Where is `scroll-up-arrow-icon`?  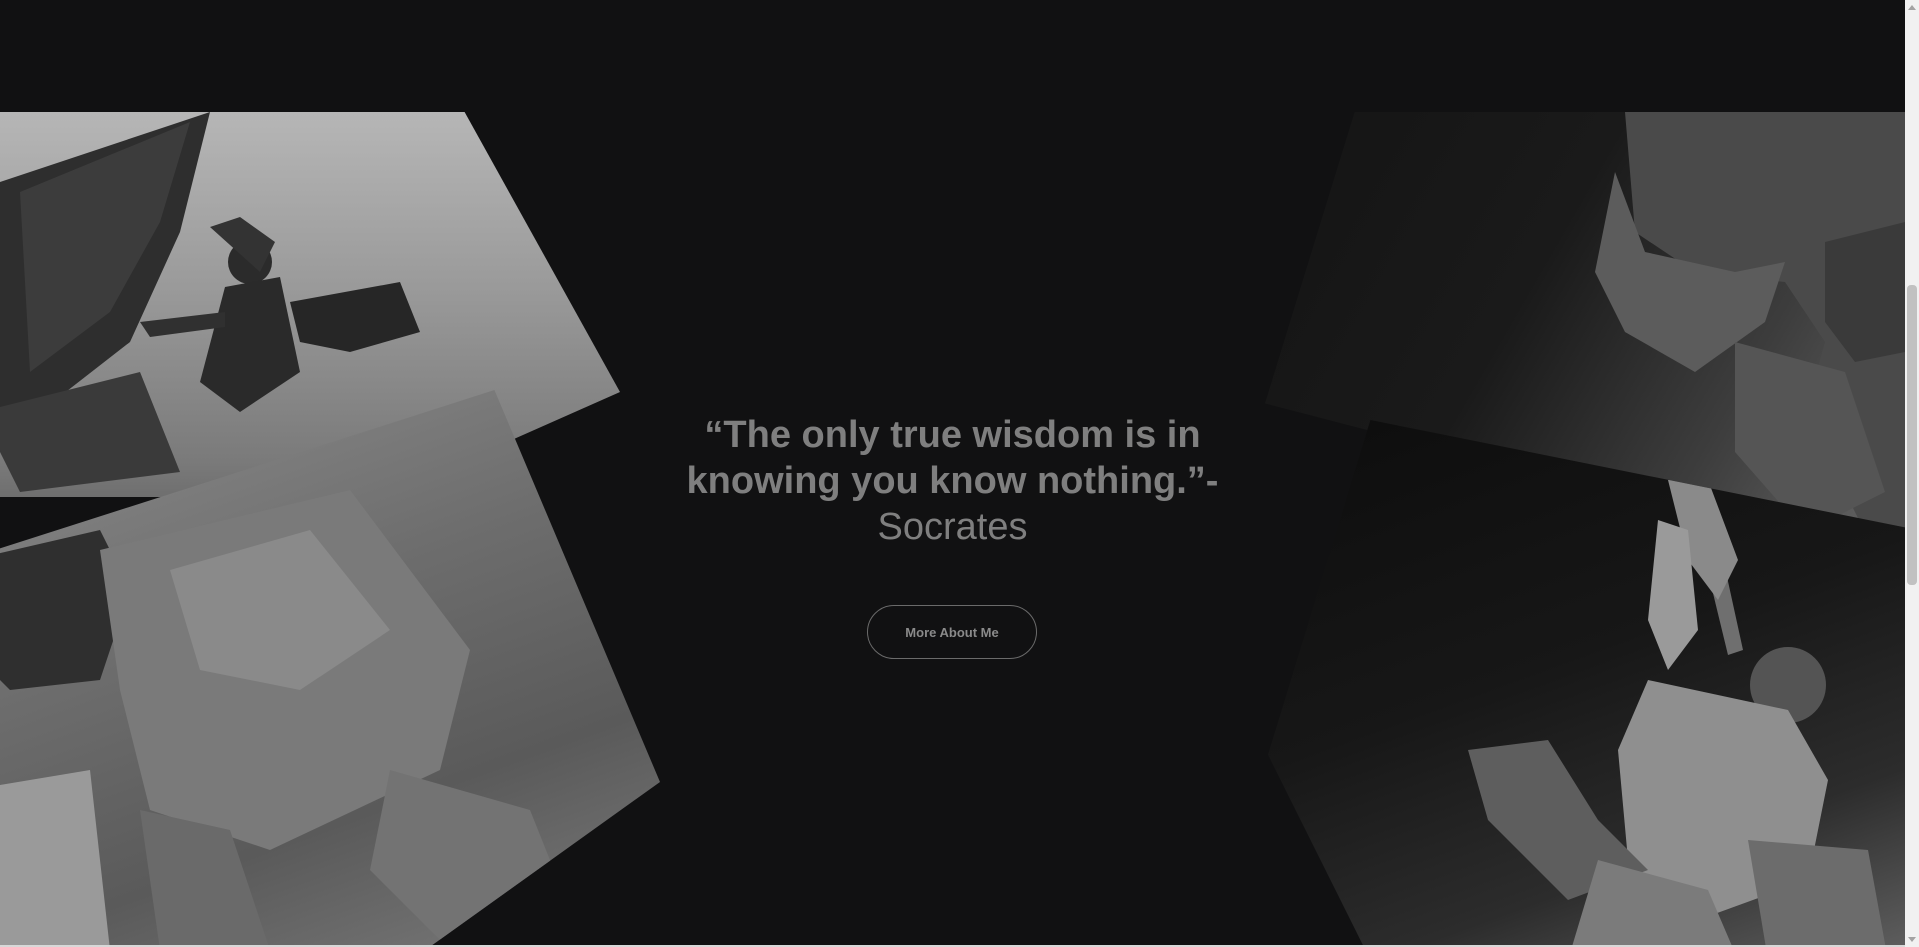
scroll-up-arrow-icon is located at coordinates (1912, 7).